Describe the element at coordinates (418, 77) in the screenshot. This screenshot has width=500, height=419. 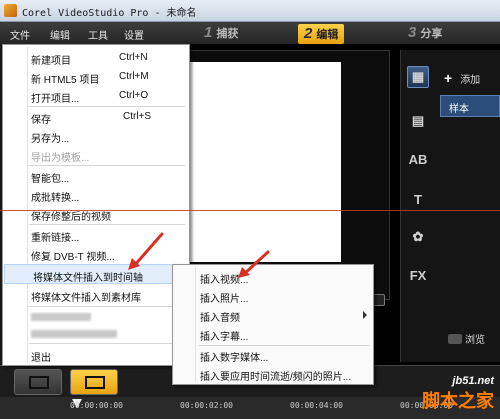
I see `media-category-icon: ▦` at that location.